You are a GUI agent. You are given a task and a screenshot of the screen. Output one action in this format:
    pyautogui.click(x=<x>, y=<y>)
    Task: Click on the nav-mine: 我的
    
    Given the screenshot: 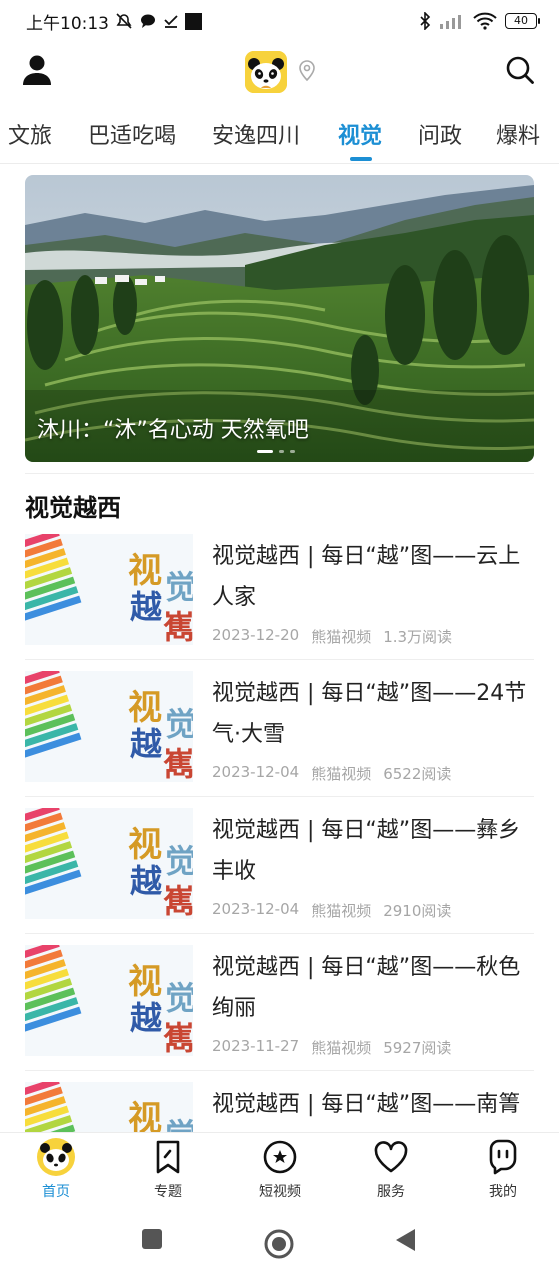 What is the action you would take?
    pyautogui.click(x=503, y=1169)
    